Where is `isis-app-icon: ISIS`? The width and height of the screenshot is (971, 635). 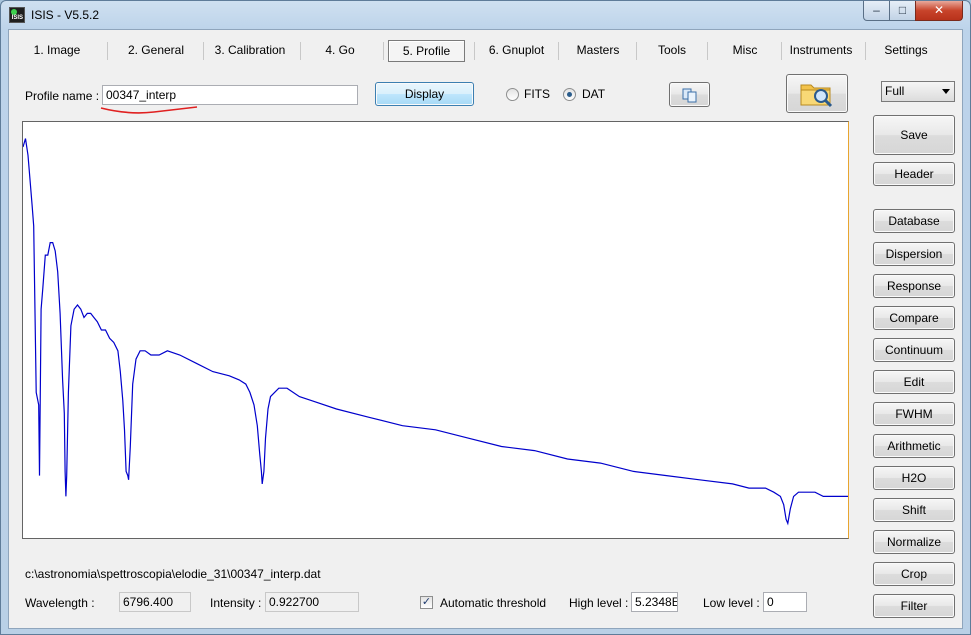 isis-app-icon: ISIS is located at coordinates (17, 15).